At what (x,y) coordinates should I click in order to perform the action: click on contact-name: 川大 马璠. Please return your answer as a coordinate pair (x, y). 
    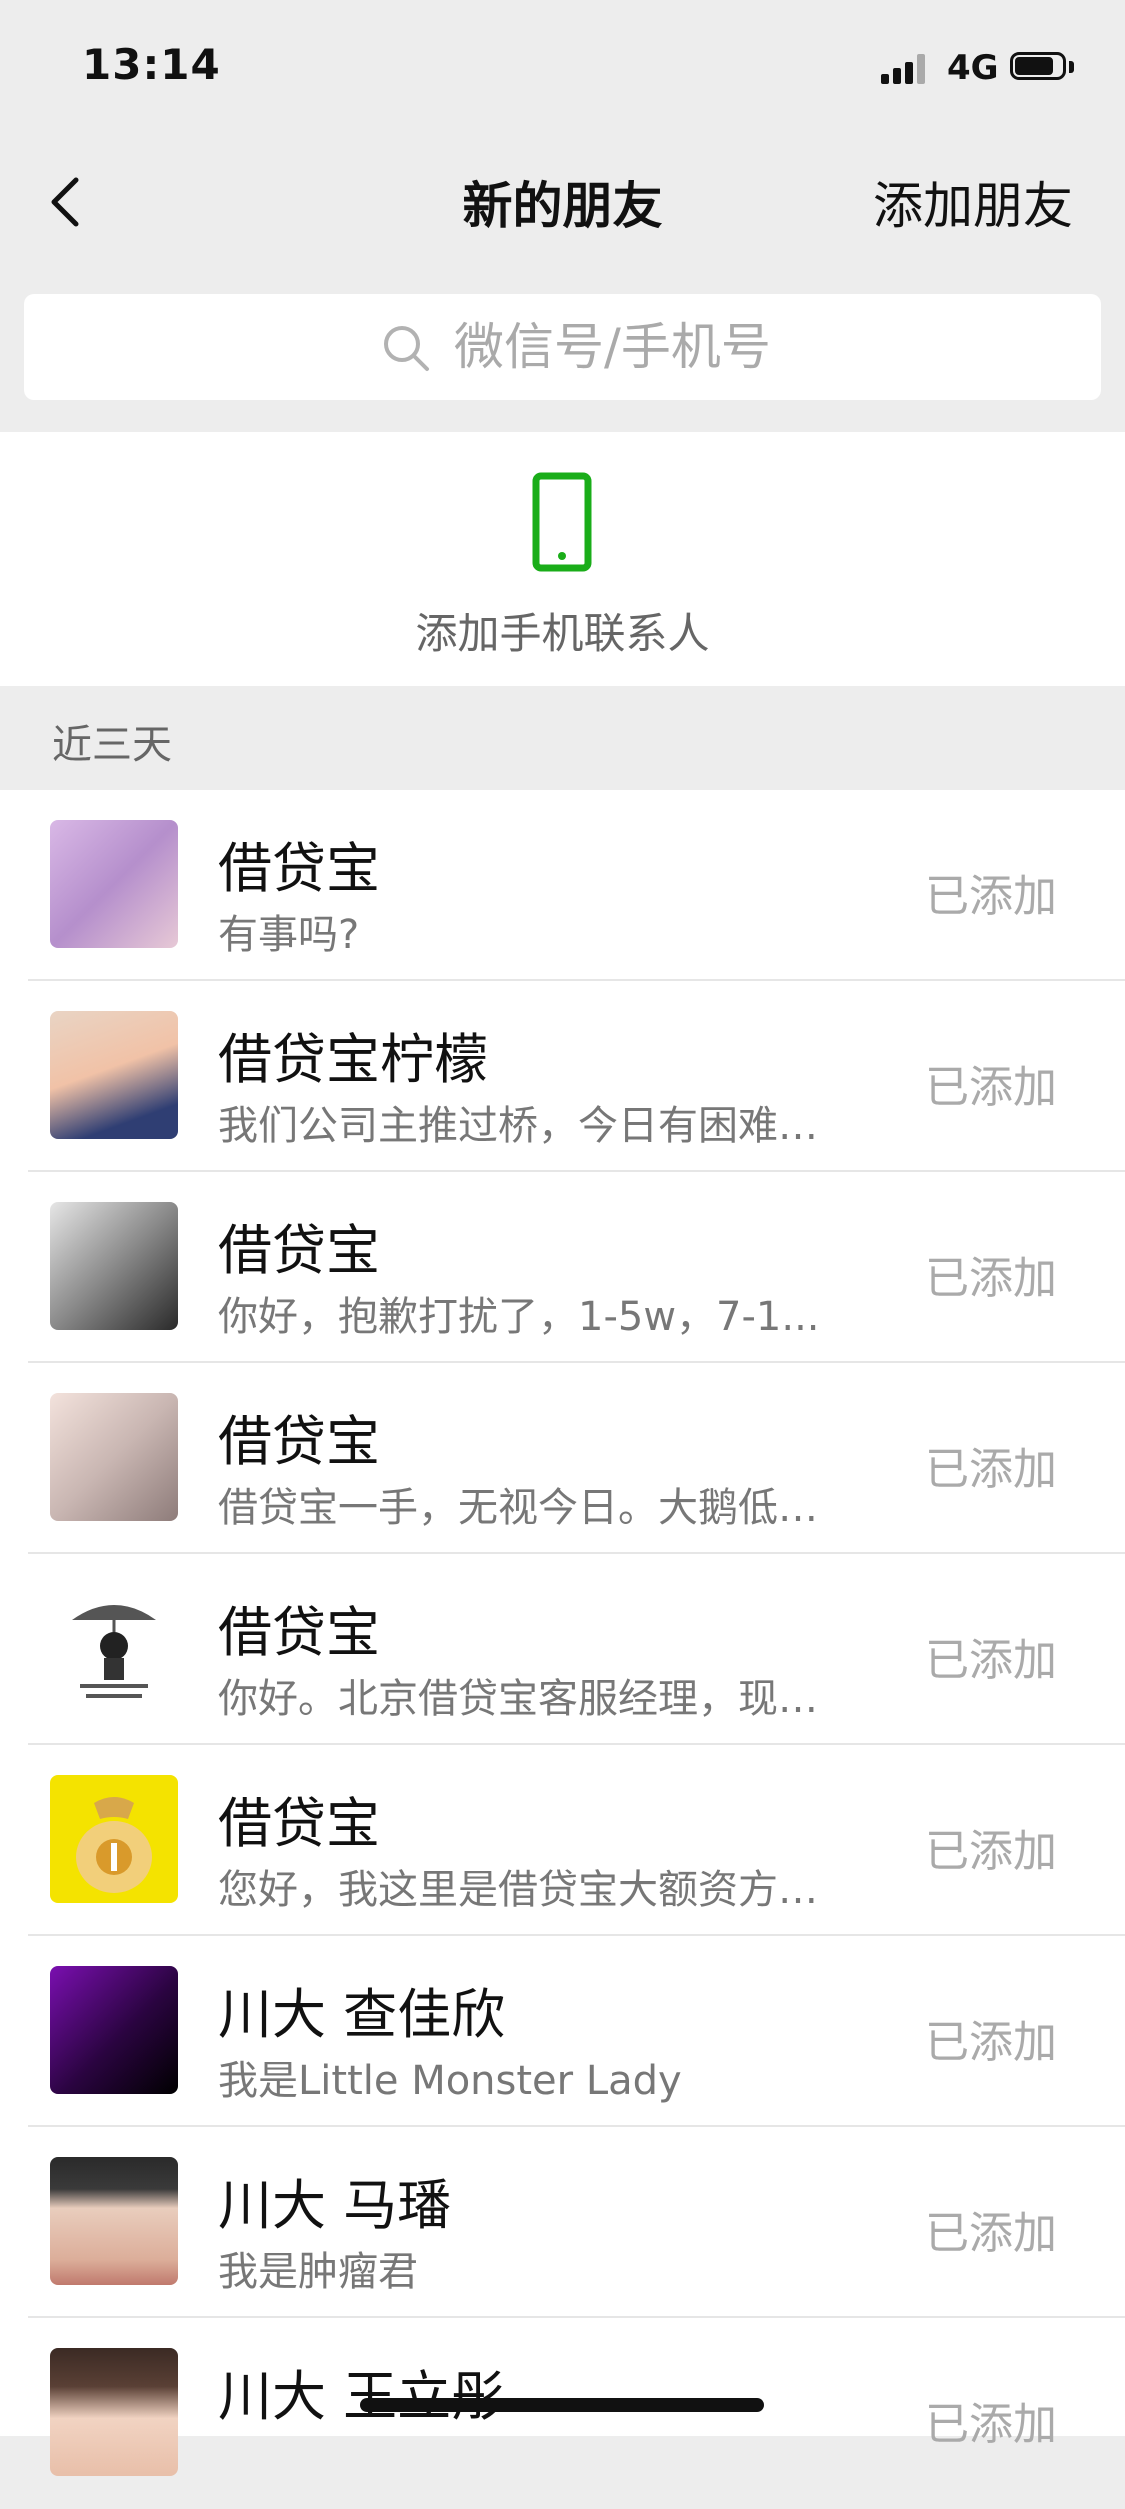
    Looking at the image, I should click on (335, 2205).